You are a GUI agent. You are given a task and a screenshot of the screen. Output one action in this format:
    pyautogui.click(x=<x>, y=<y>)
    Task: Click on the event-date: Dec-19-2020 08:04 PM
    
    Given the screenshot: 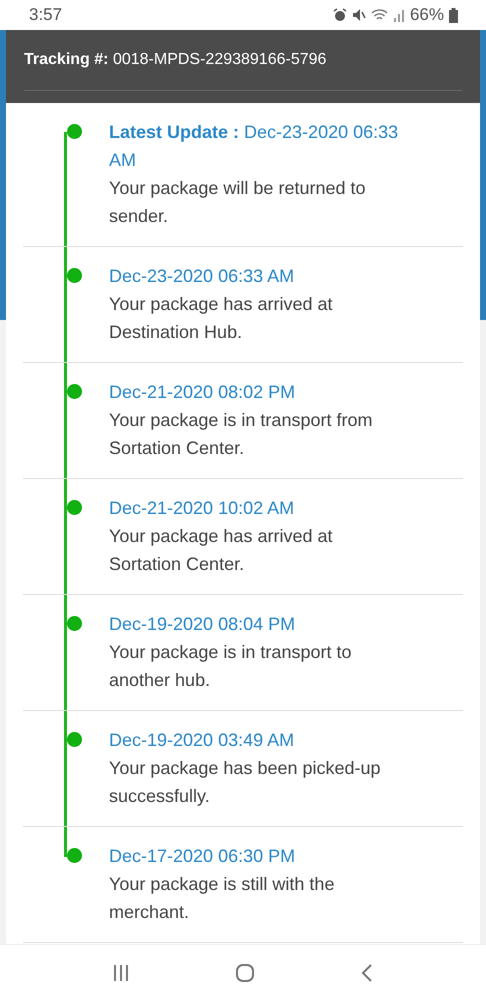 What is the action you would take?
    pyautogui.click(x=202, y=624)
    